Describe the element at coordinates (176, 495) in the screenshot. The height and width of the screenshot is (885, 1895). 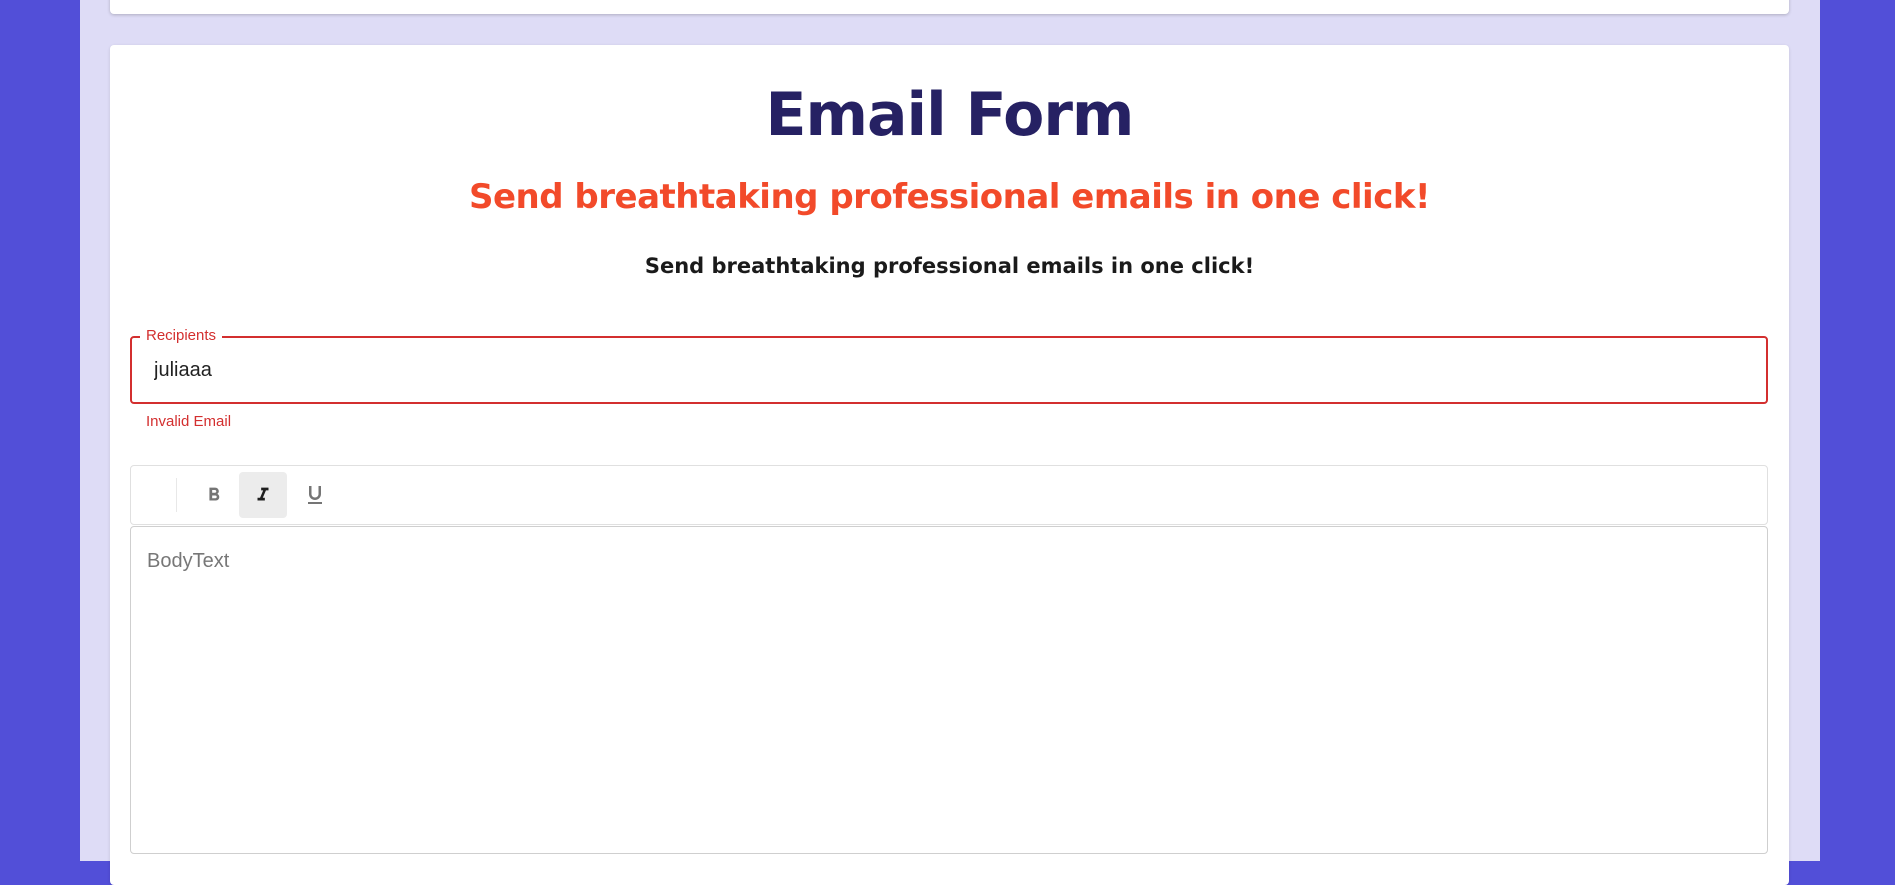
I see `toolbar-divider` at that location.